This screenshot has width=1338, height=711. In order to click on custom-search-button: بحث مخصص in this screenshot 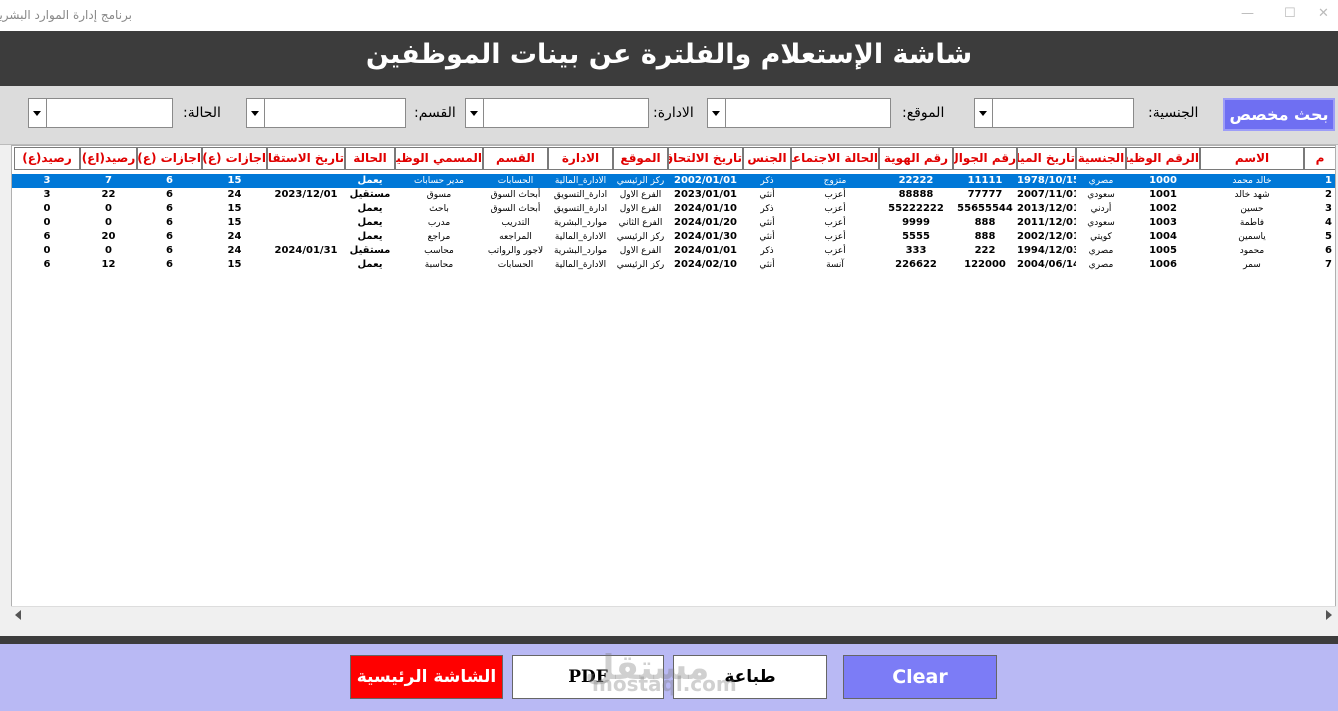, I will do `click(1279, 114)`.